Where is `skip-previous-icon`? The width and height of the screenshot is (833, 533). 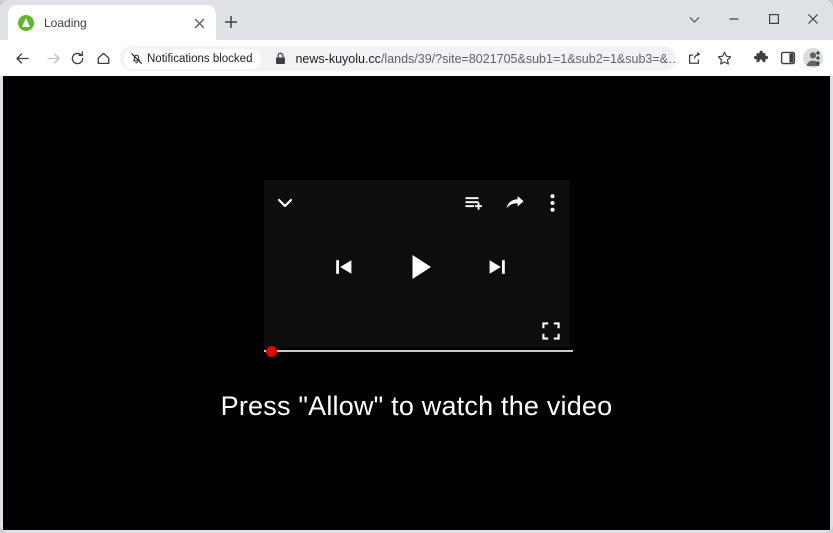 skip-previous-icon is located at coordinates (344, 267).